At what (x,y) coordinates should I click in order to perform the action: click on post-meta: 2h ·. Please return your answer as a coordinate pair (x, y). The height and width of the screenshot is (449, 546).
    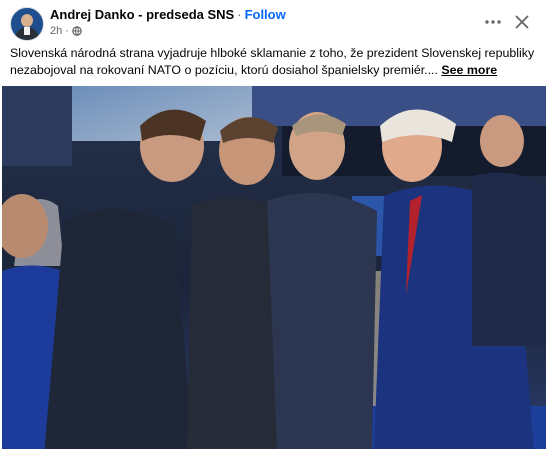
    Looking at the image, I should click on (66, 31).